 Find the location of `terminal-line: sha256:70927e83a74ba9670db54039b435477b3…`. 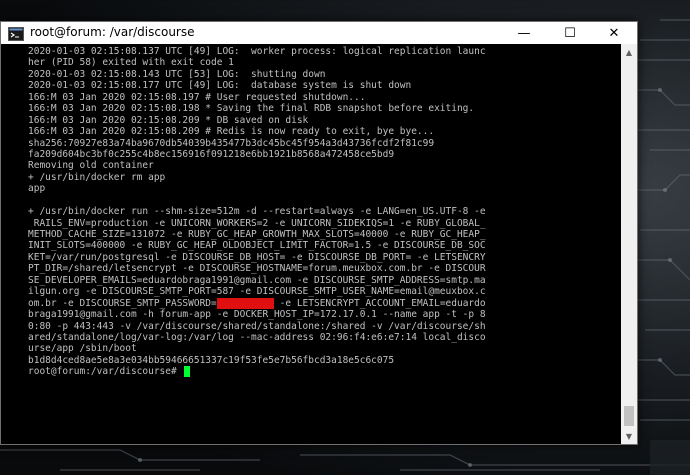

terminal-line: sha256:70927e83a74ba9670db54039b435477b3… is located at coordinates (231, 143).